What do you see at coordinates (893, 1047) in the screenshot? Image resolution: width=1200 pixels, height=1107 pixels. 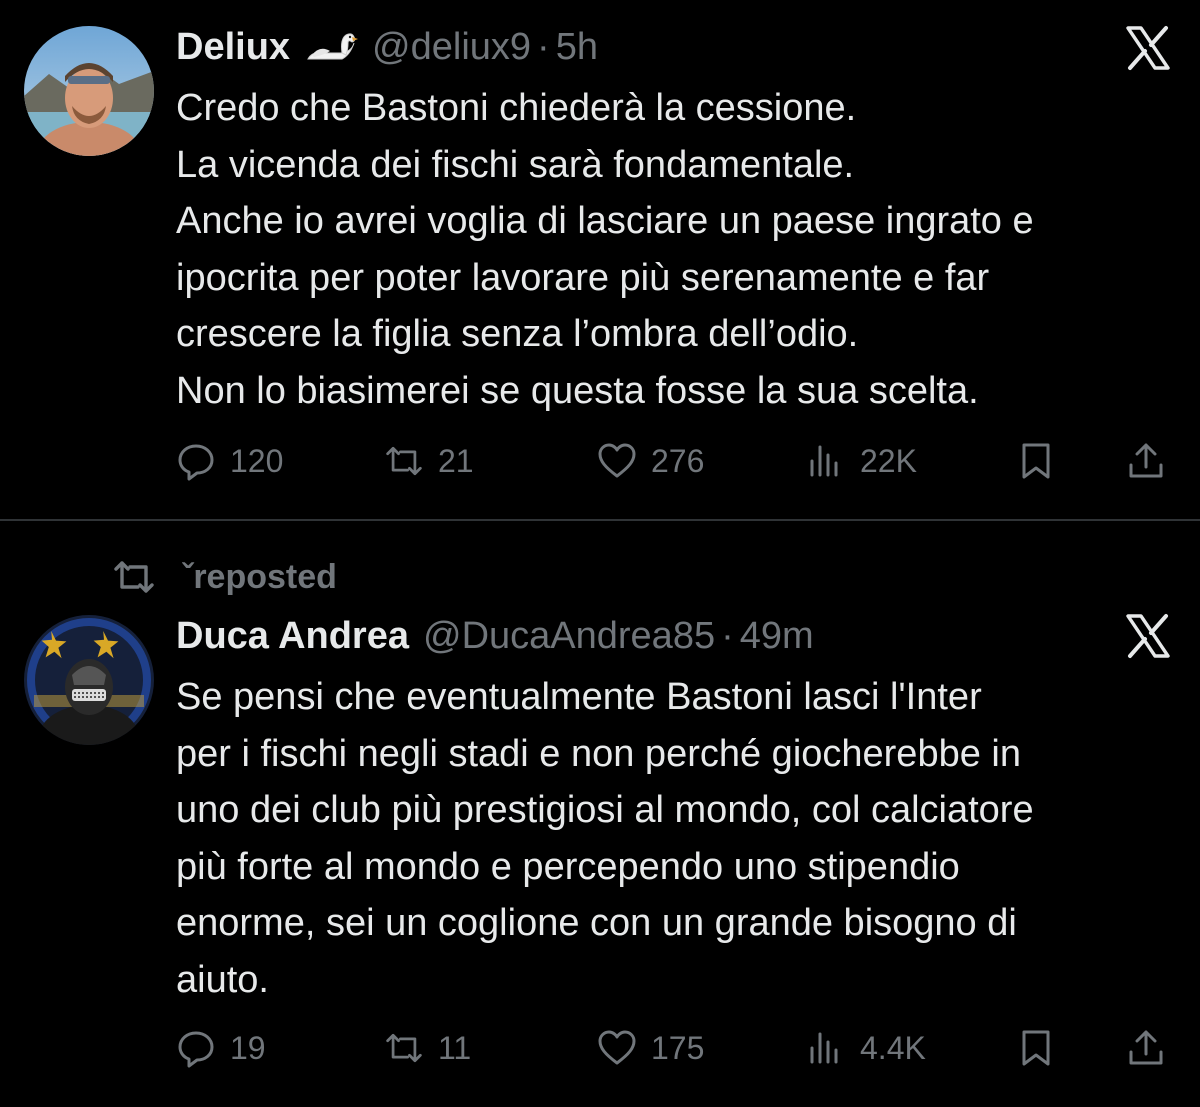 I see `views-count: 4.4K` at bounding box center [893, 1047].